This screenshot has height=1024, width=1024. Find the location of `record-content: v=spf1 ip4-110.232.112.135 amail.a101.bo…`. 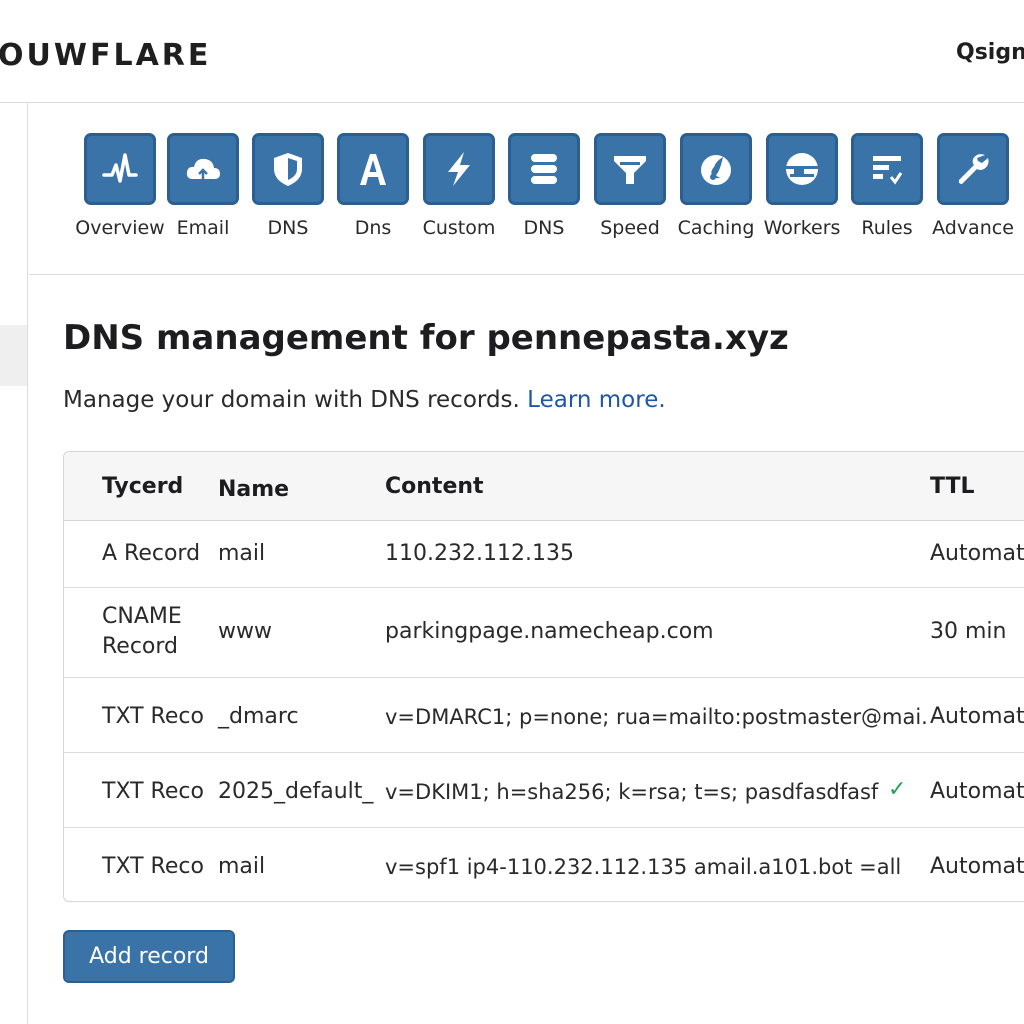

record-content: v=spf1 ip4-110.232.112.135 amail.a101.bo… is located at coordinates (643, 867).